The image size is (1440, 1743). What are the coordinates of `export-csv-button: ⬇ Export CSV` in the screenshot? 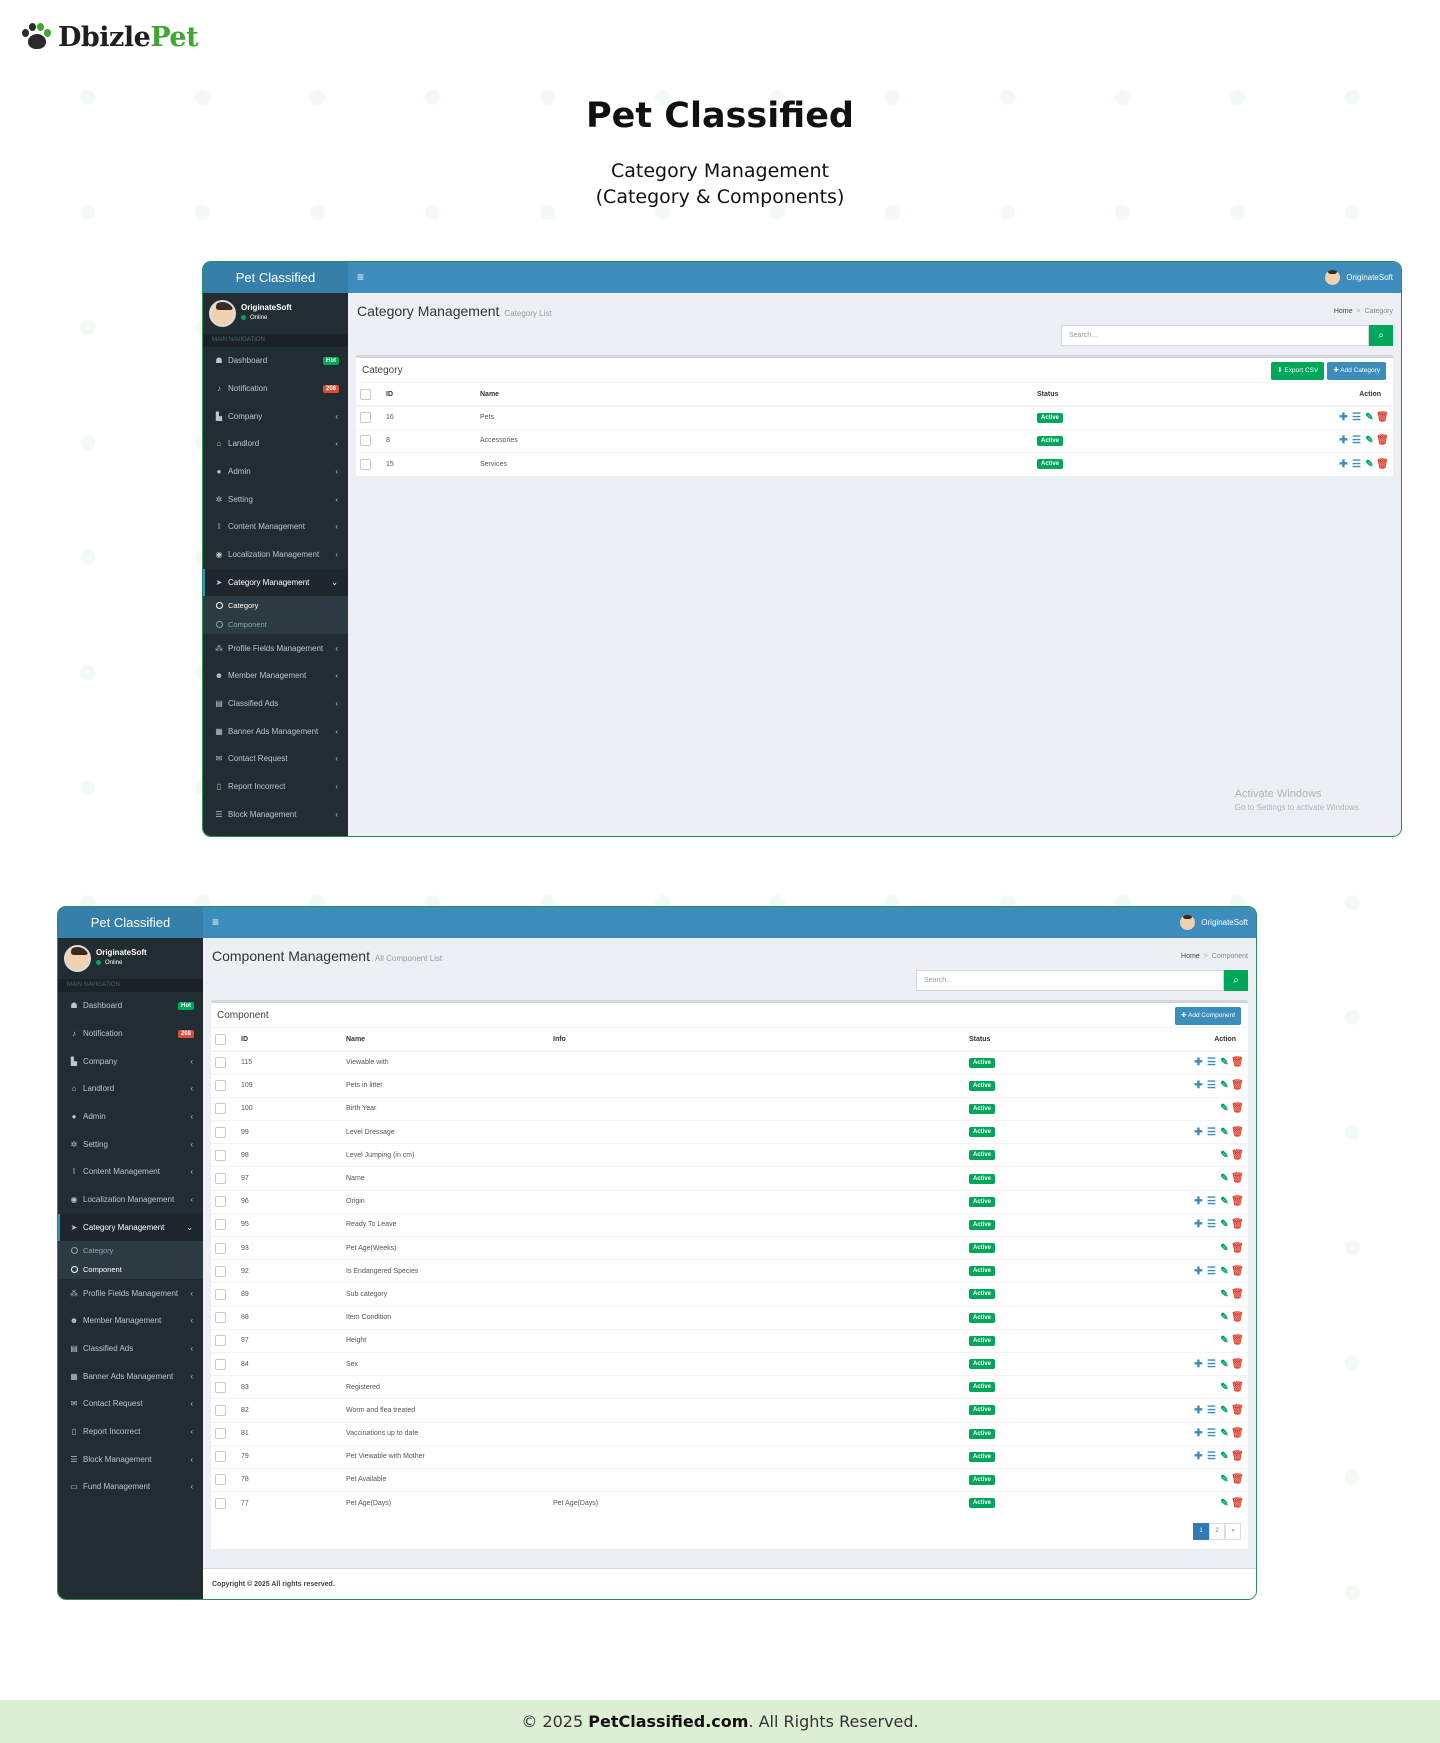 It's located at (1298, 371).